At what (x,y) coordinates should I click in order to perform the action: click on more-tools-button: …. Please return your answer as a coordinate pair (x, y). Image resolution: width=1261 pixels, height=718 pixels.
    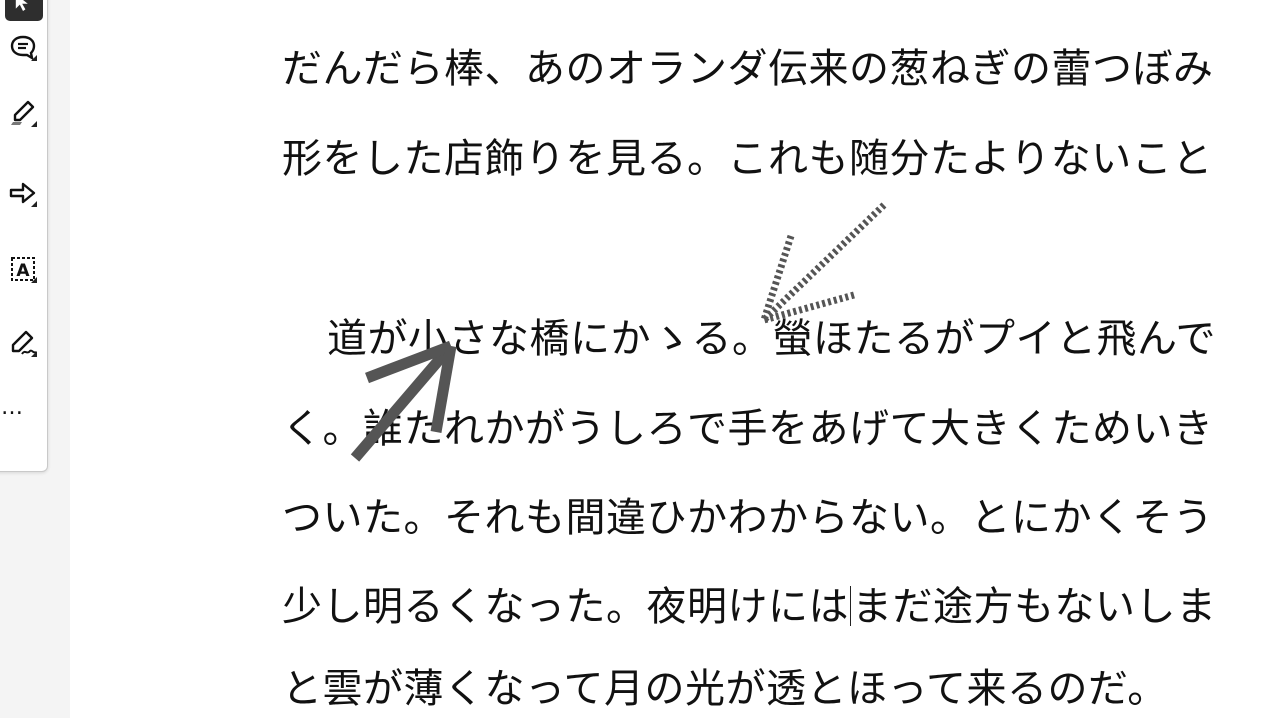
    Looking at the image, I should click on (21, 408).